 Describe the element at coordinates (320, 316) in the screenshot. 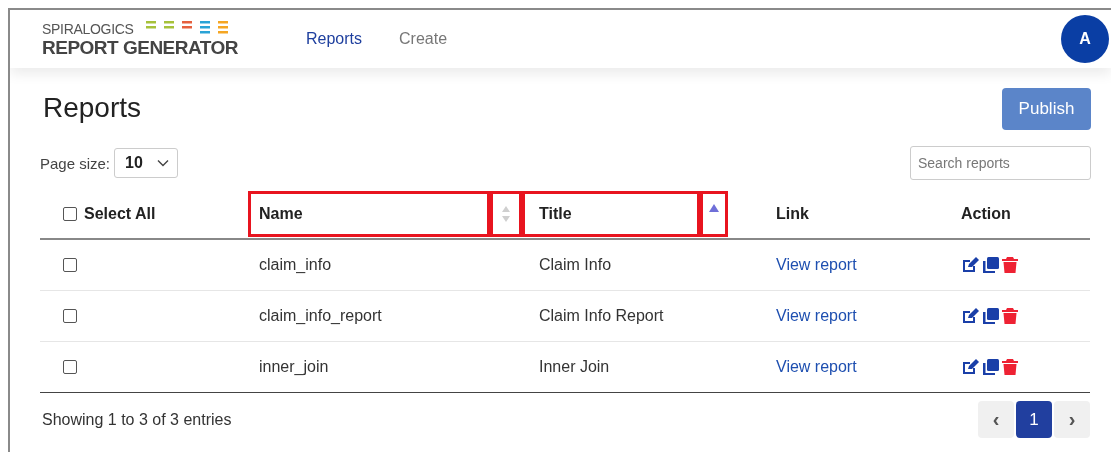

I see `table-cell: claim_info_report` at that location.